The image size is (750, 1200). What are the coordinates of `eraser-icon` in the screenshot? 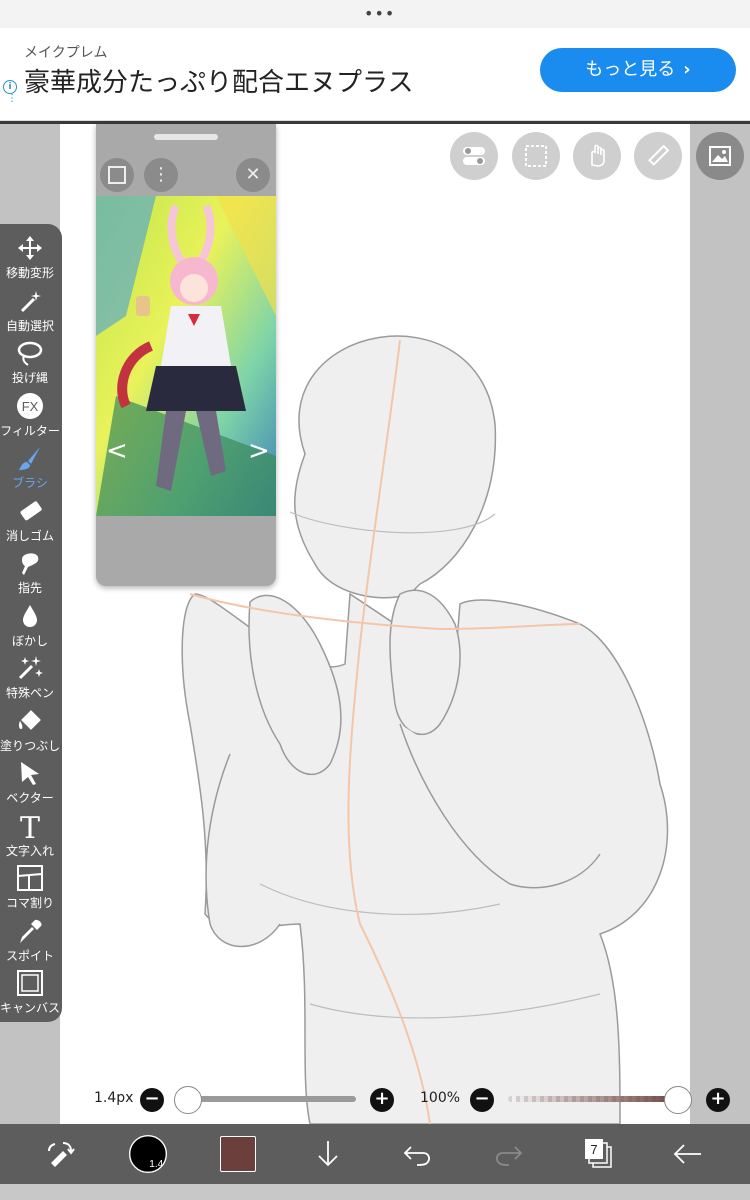 It's located at (31, 511).